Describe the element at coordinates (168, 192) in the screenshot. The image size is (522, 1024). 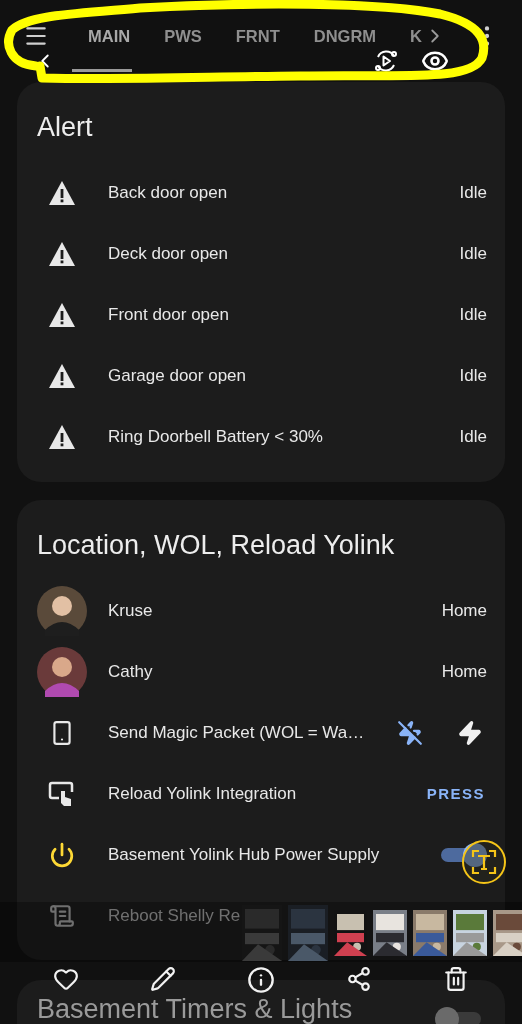
I see `entity-name: Back door open` at that location.